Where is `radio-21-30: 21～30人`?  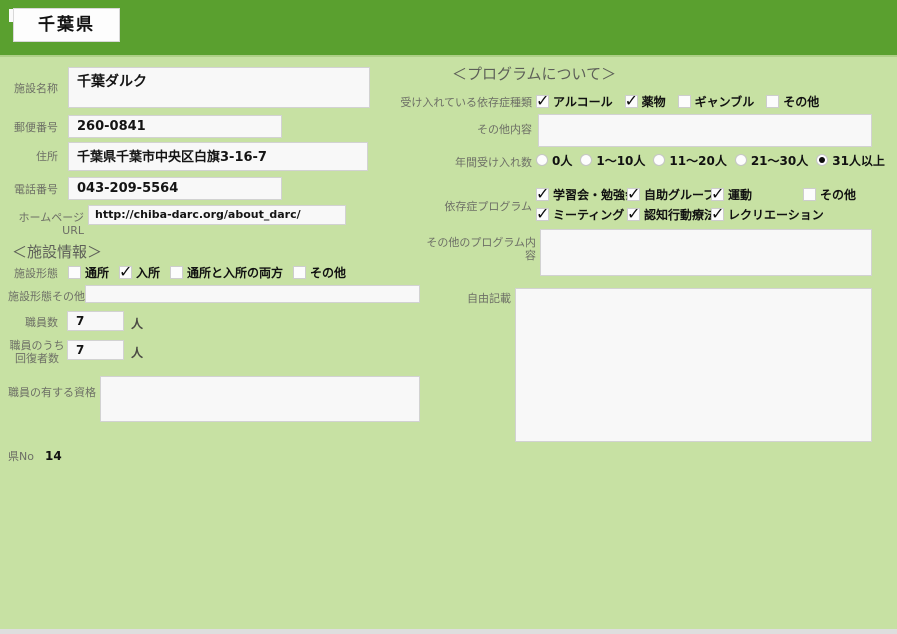
radio-21-30: 21～30人 is located at coordinates (771, 160).